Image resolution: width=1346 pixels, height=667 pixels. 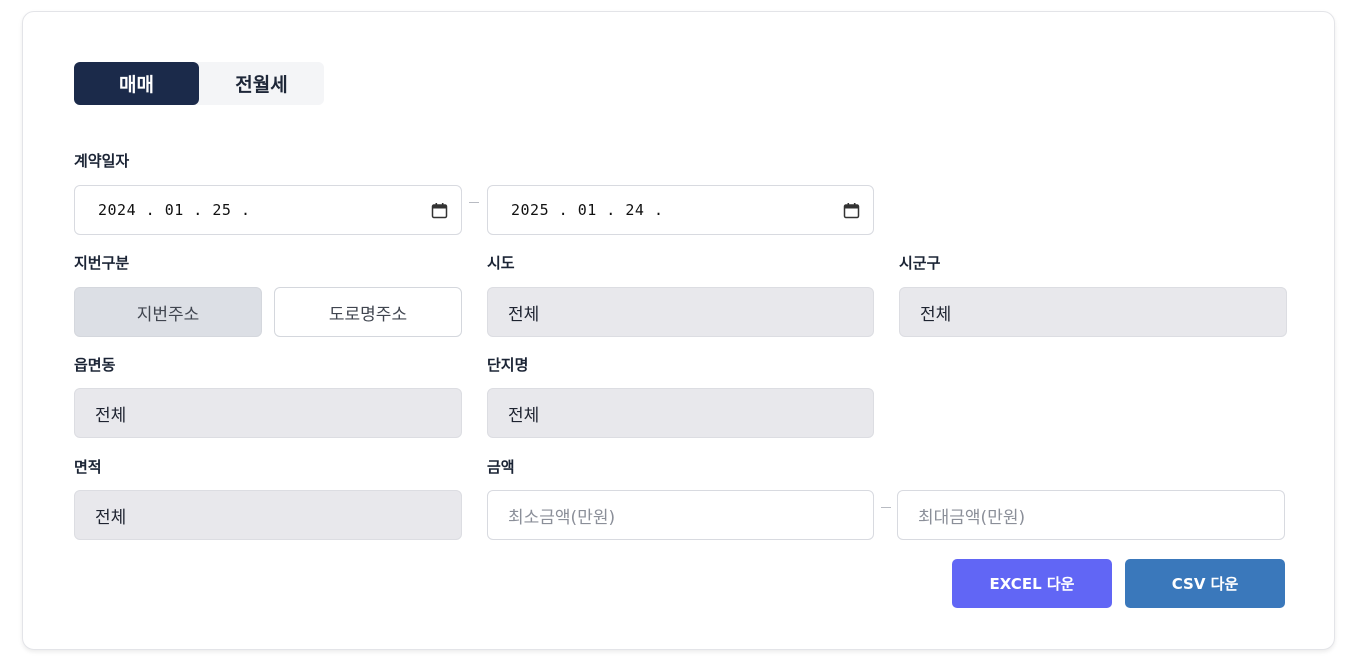 I want to click on eupmyeondong-select: 전체, so click(x=268, y=413).